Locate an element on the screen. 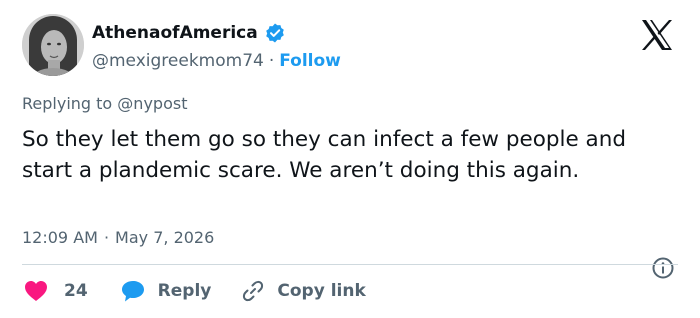 This screenshot has width=700, height=318. tweet-timestamp: 12:09 AM · May 7, 2026 is located at coordinates (118, 237).